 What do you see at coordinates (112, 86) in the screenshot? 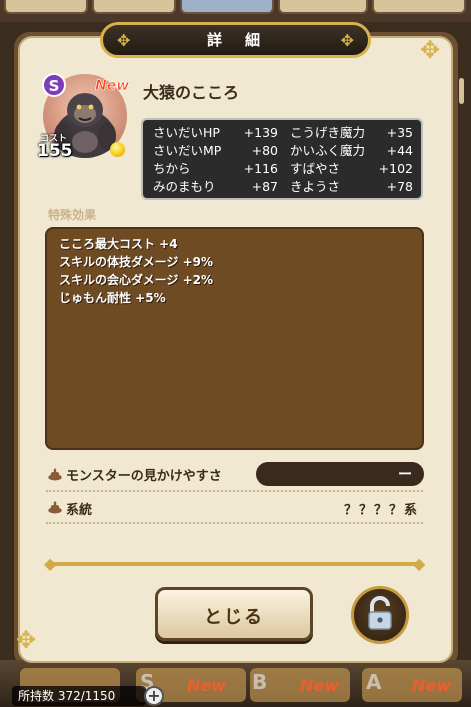
I see `new-badge: New` at bounding box center [112, 86].